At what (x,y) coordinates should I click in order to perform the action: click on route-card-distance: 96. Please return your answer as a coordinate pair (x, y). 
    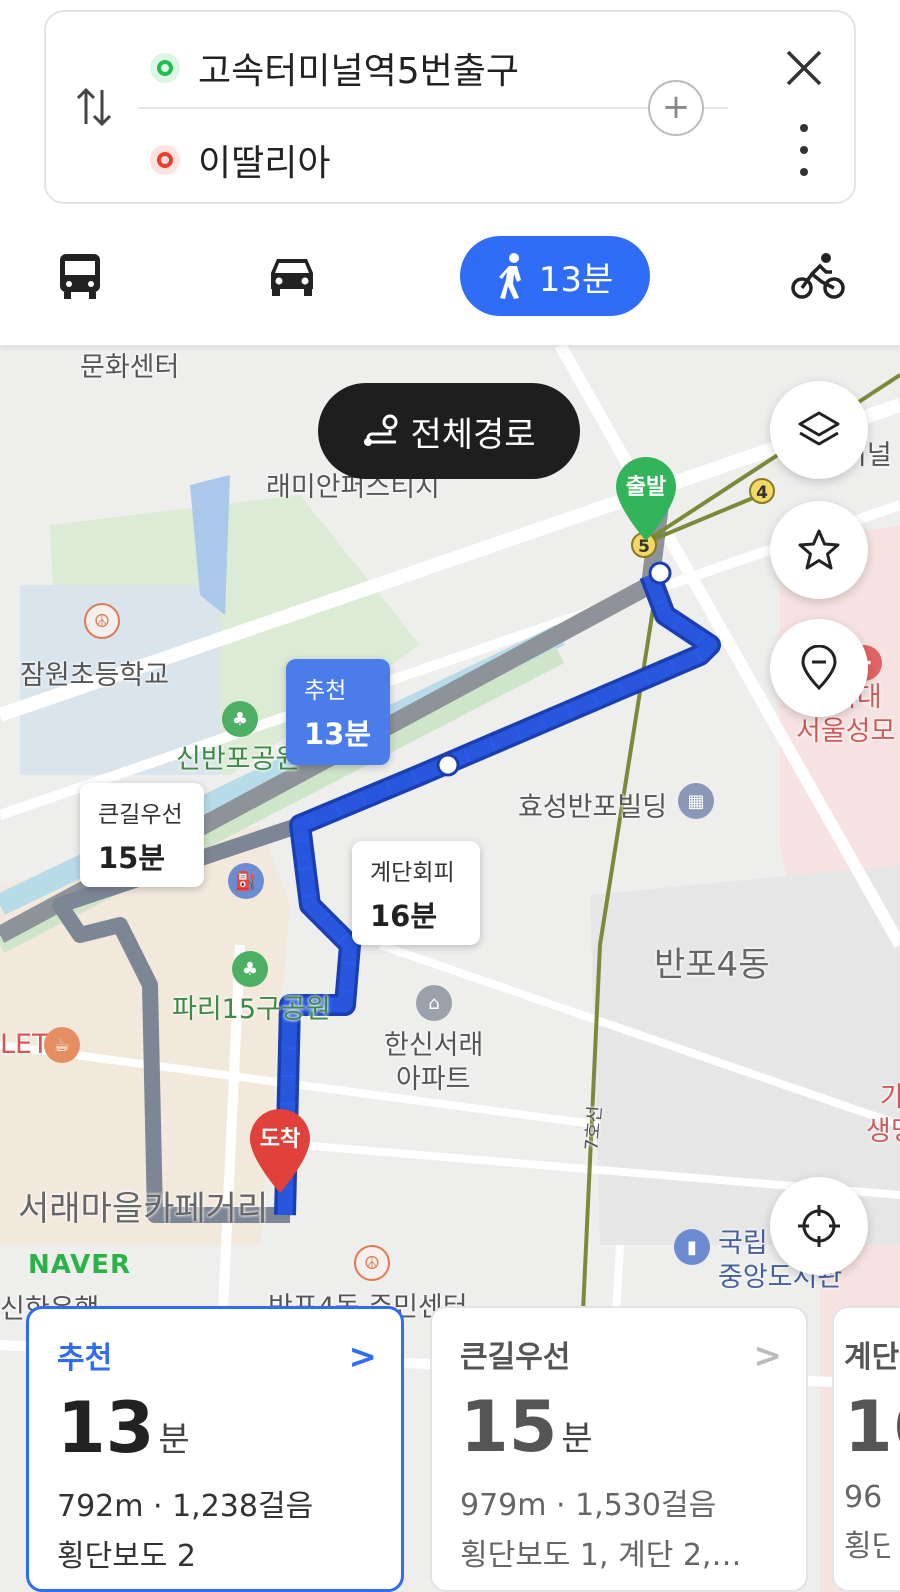
    Looking at the image, I should click on (863, 1497).